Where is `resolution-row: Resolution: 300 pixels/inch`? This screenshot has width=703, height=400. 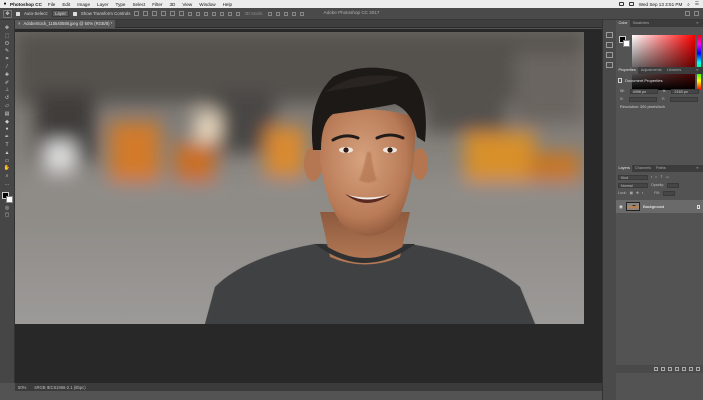
resolution-row: Resolution: 300 pixels/inch is located at coordinates (642, 107).